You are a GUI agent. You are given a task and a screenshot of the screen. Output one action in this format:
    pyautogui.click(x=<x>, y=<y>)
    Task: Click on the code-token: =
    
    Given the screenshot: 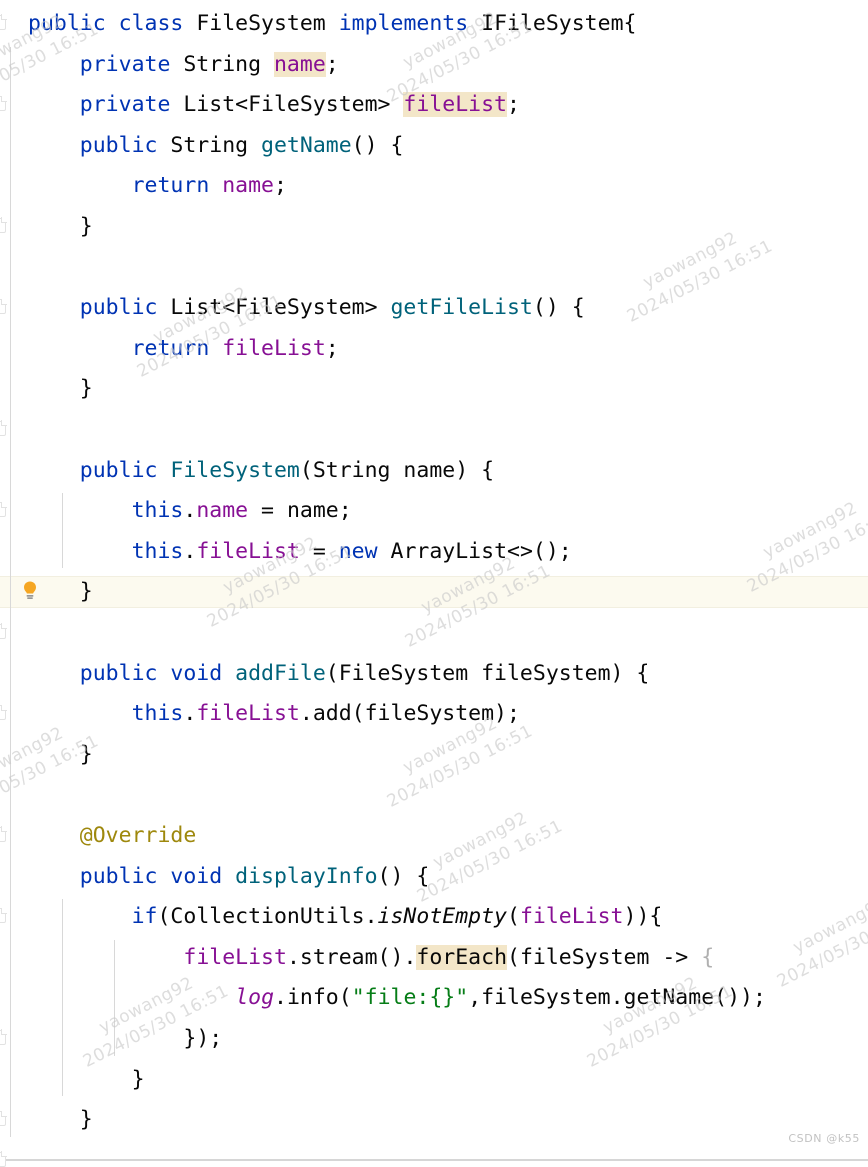 What is the action you would take?
    pyautogui.click(x=319, y=551)
    